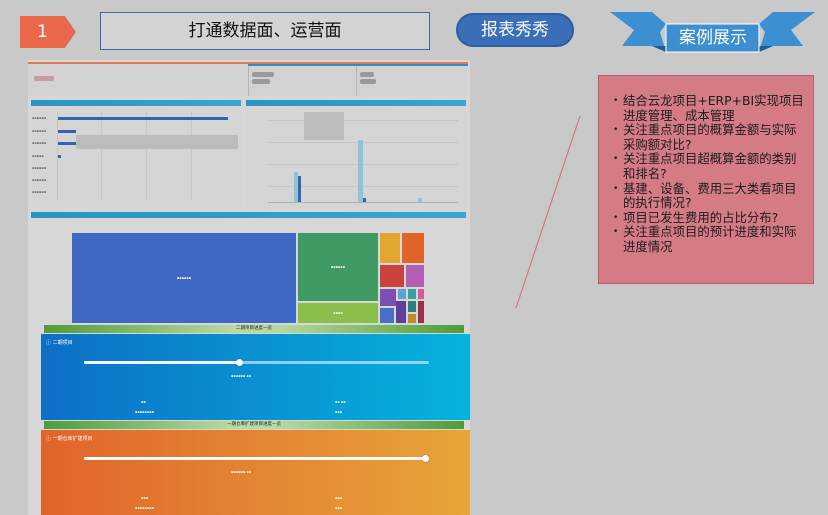  Describe the element at coordinates (710, 196) in the screenshot. I see `case-note-item: 基建、设备、费用三大类看项目的执行情况?` at that location.